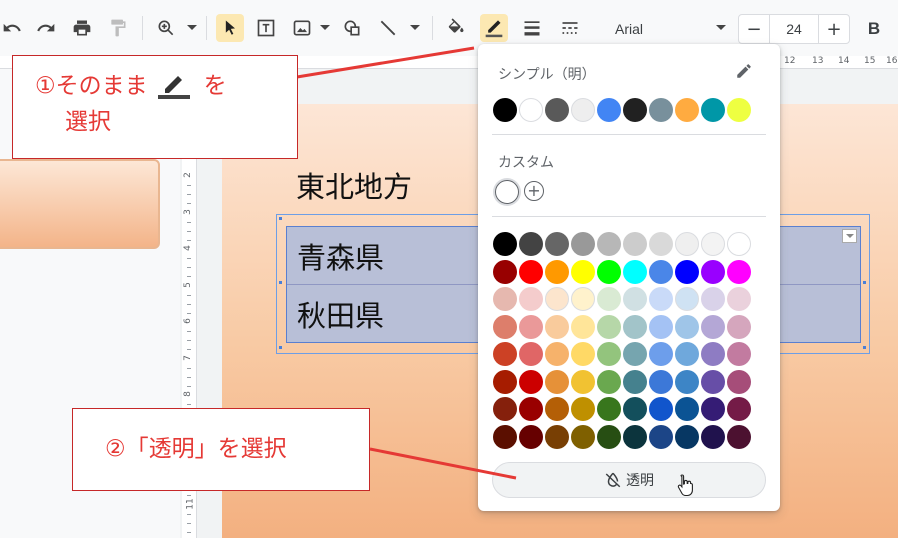 This screenshot has width=898, height=538. Describe the element at coordinates (82, 28) in the screenshot. I see `print-icon` at that location.